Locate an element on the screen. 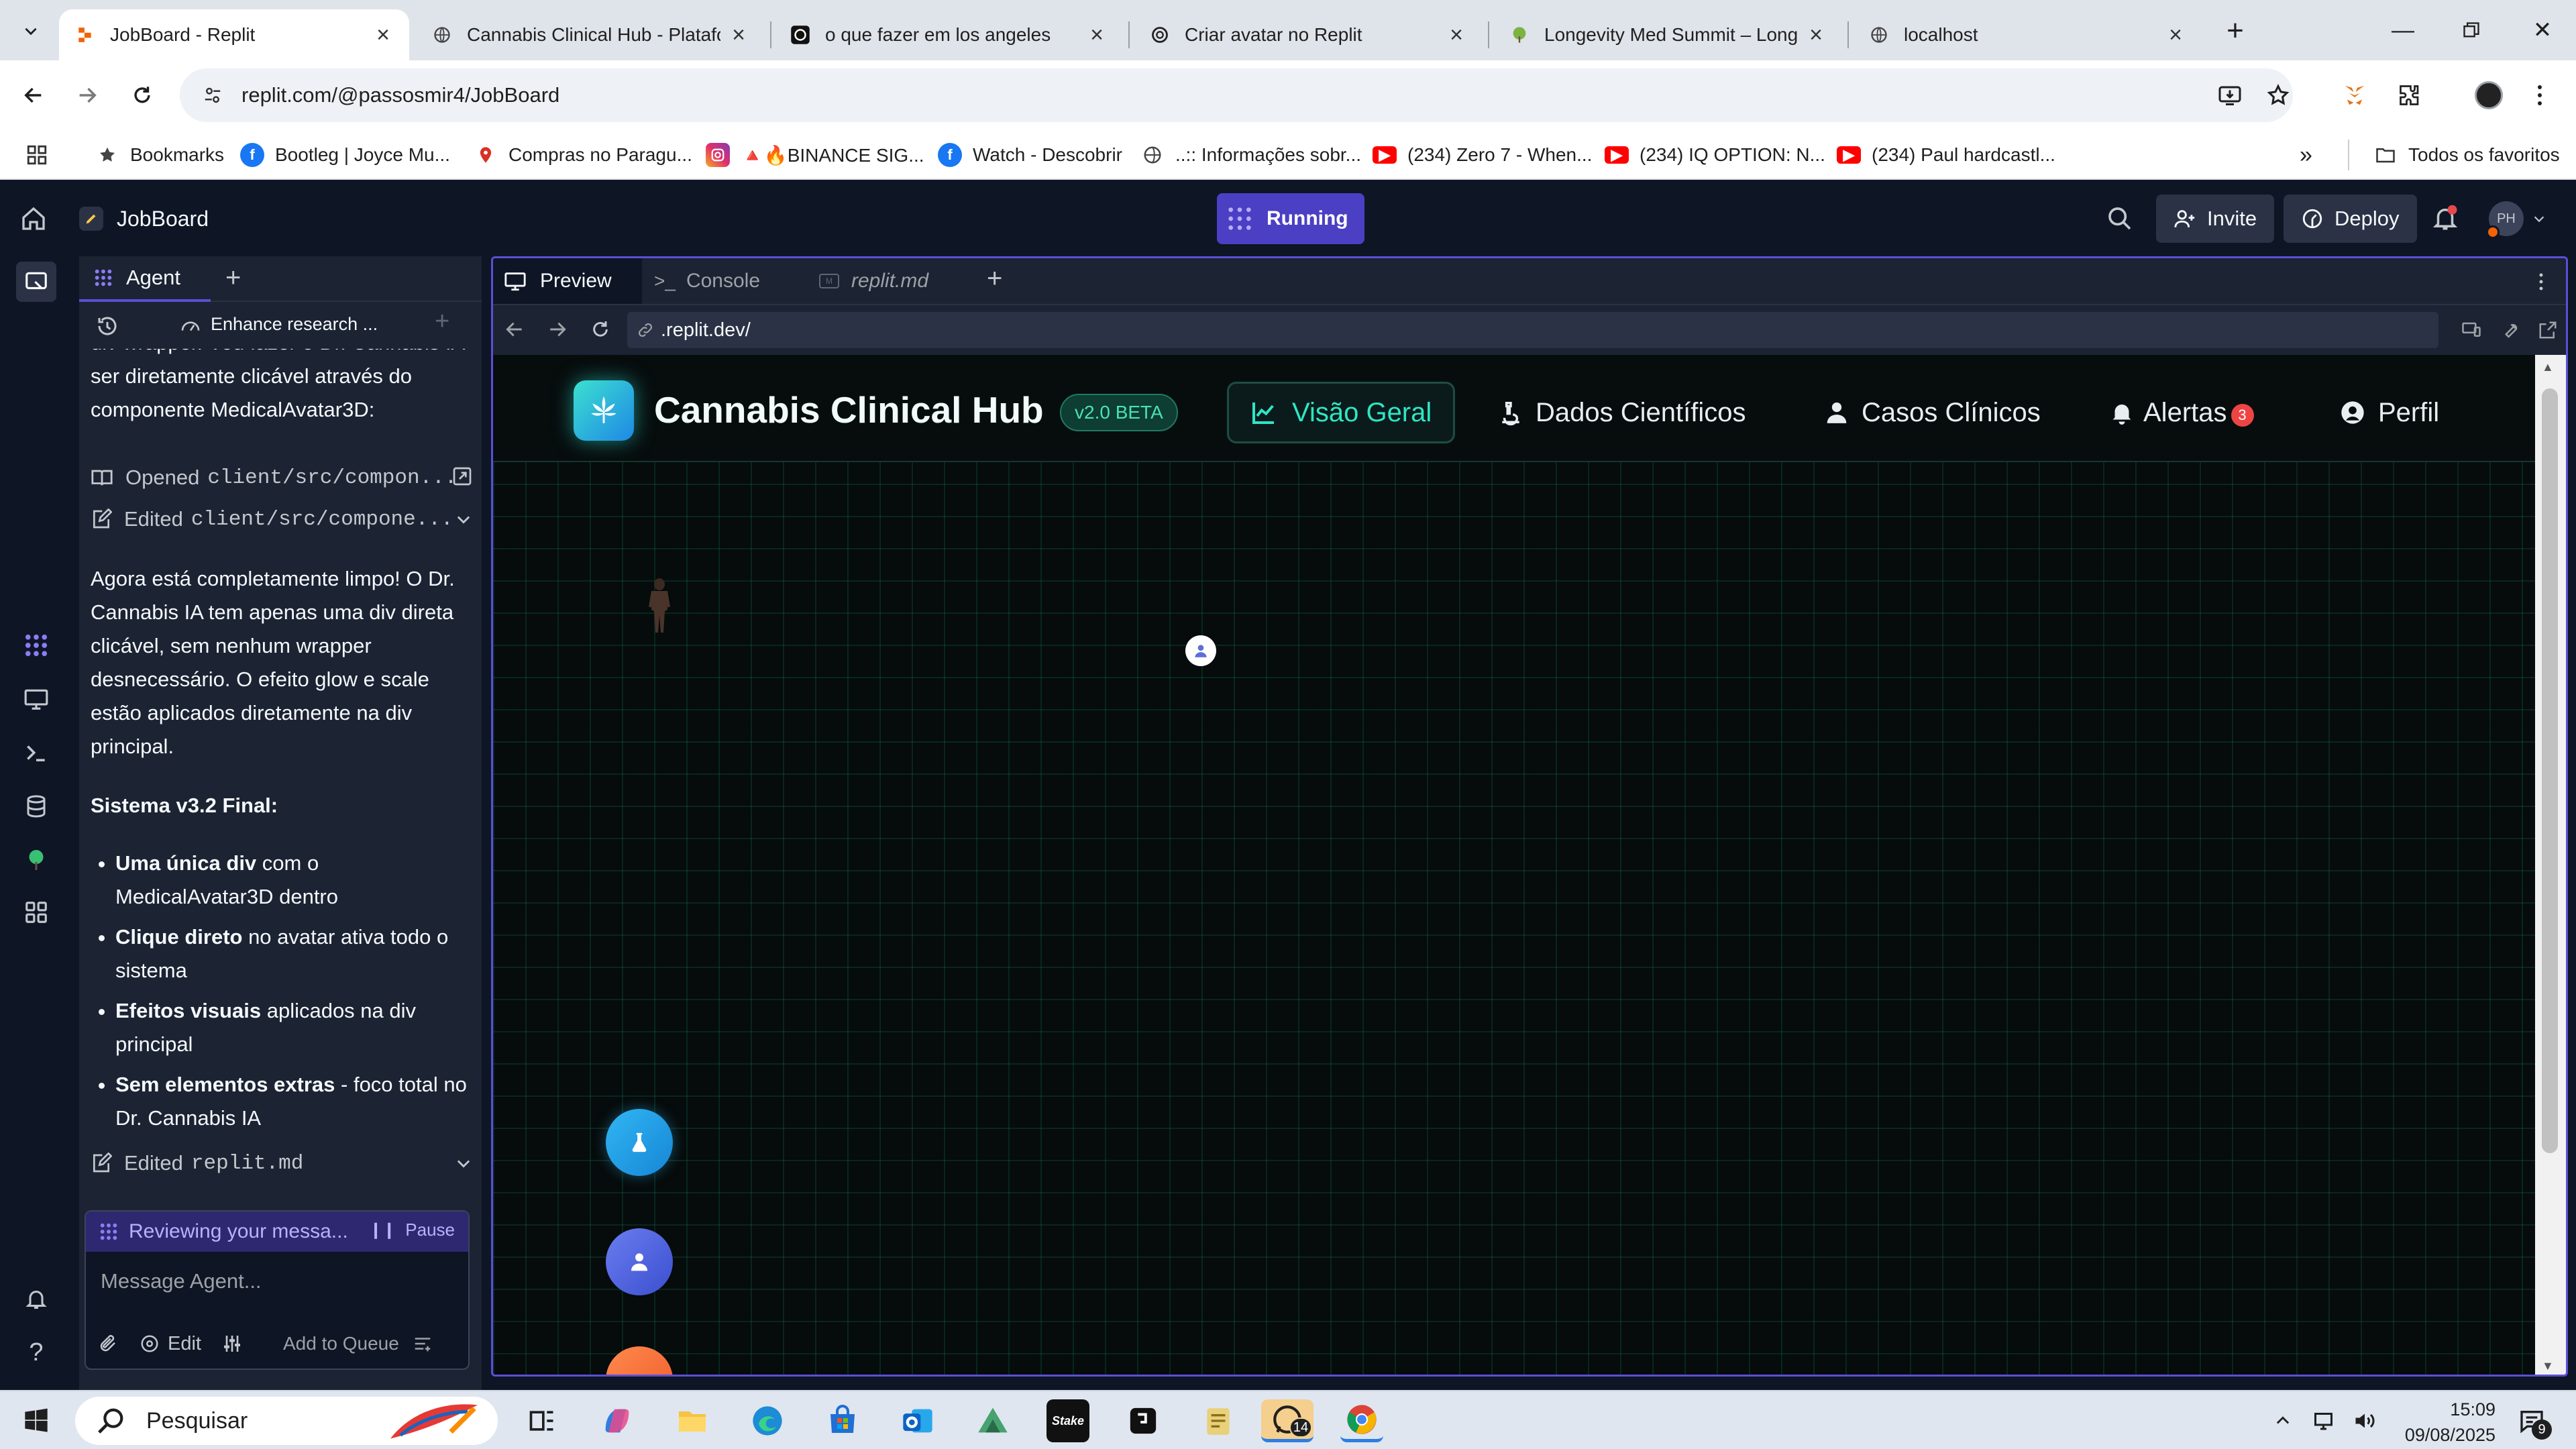  tree-app-icon is located at coordinates (36, 860).